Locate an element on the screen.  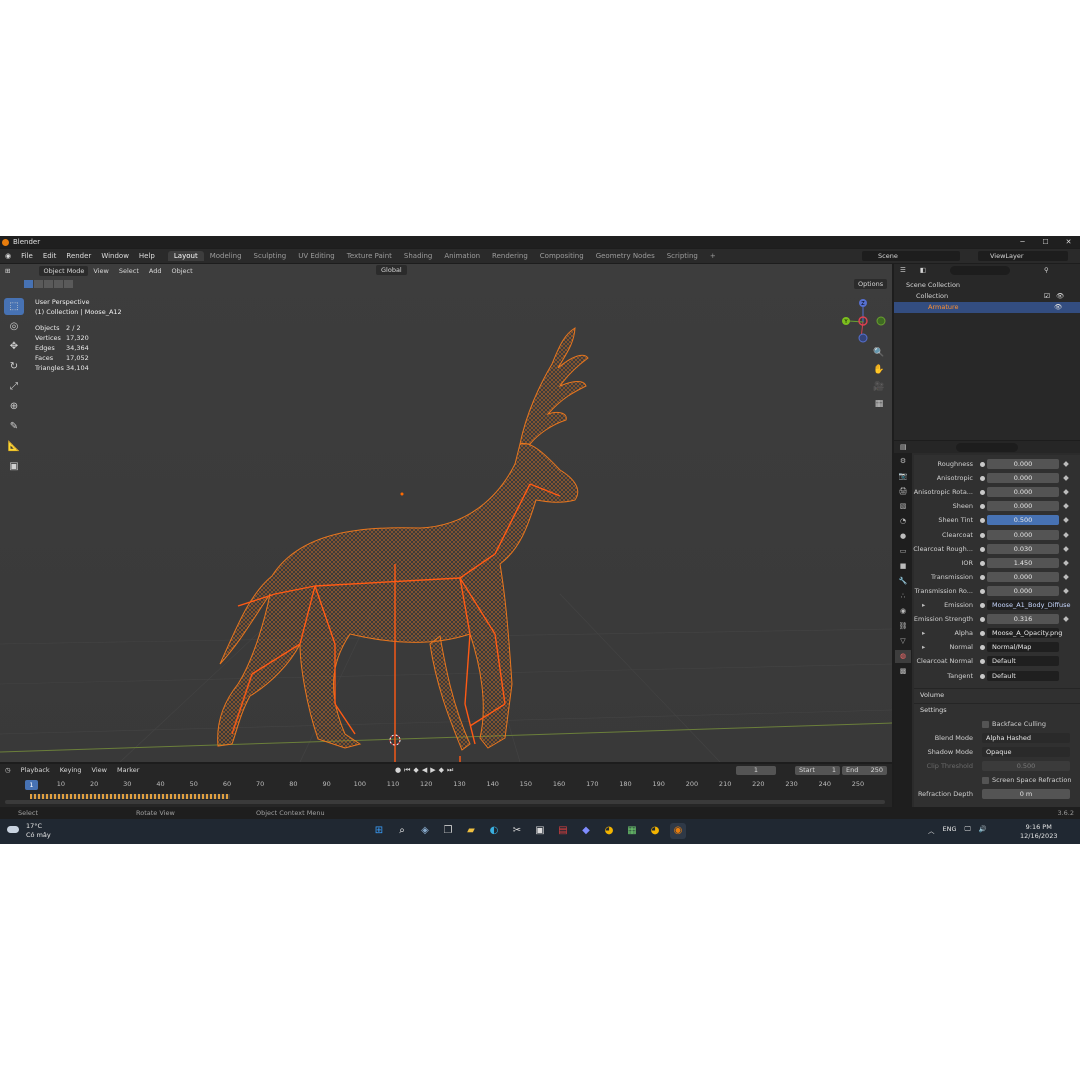
properties-editor-icon: ▤ is located at coordinates (903, 447).